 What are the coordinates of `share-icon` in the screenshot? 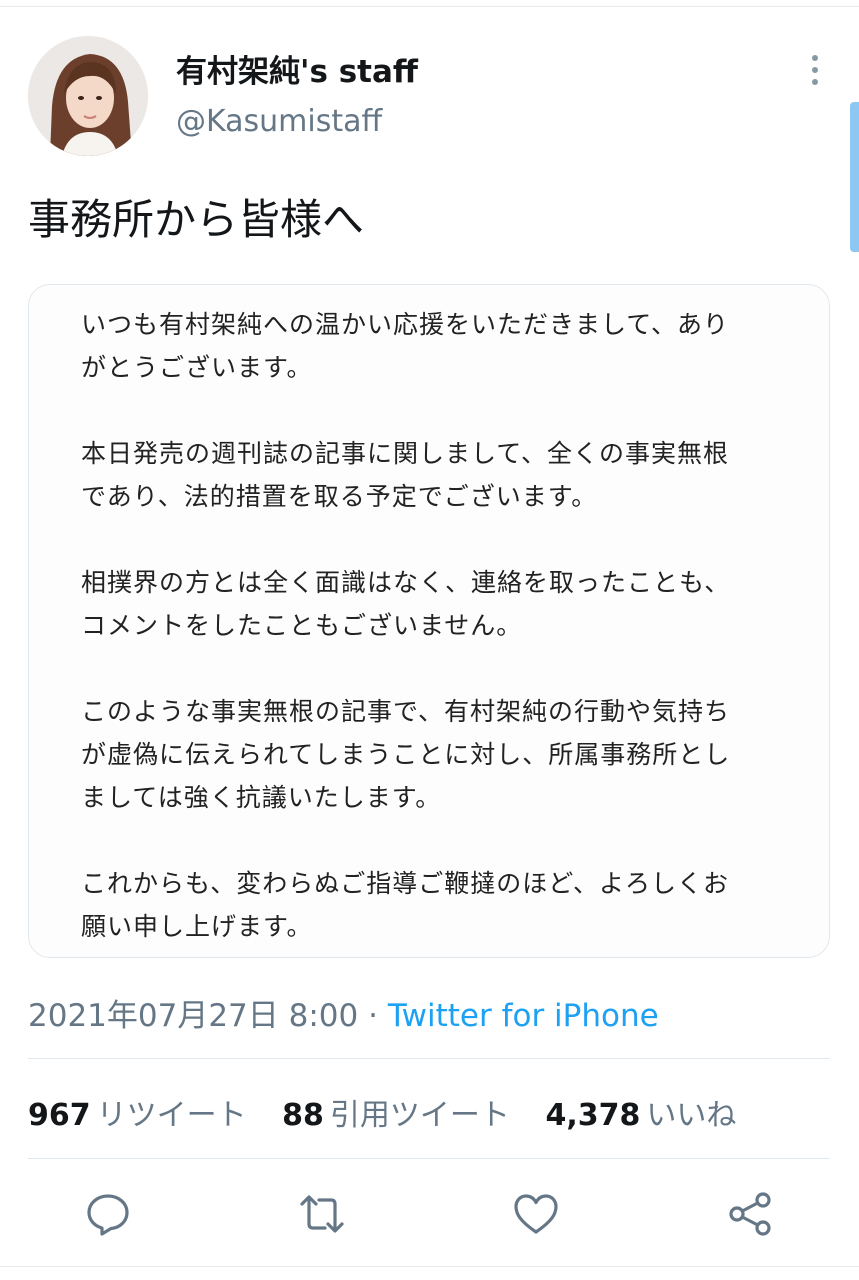 It's located at (750, 1214).